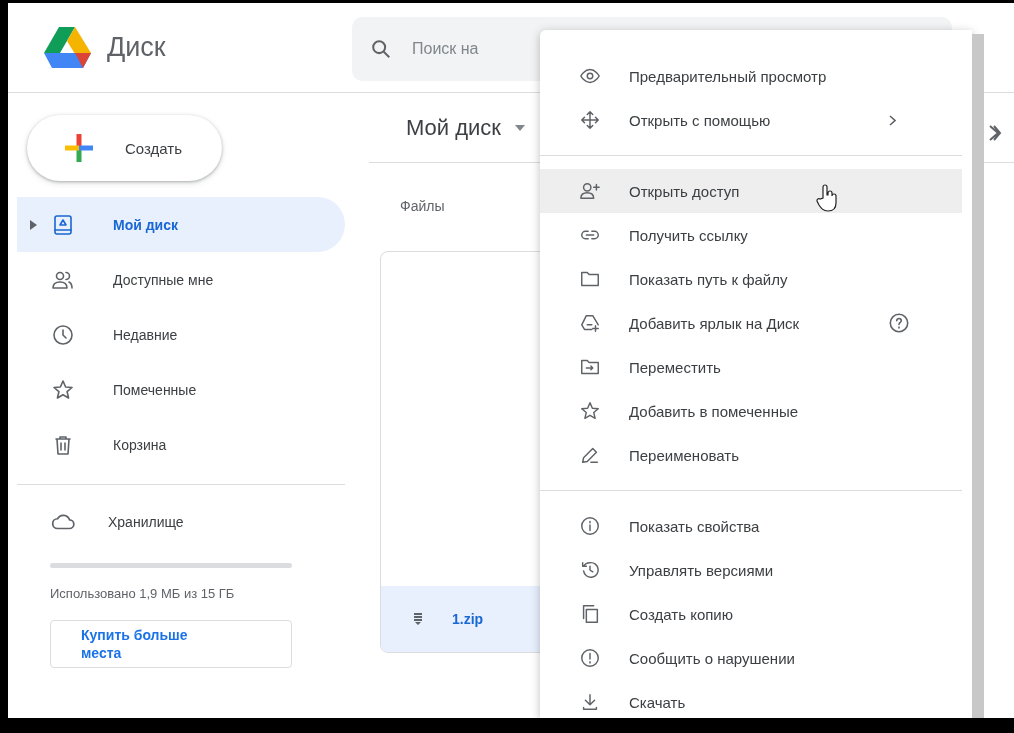 The width and height of the screenshot is (1014, 733). What do you see at coordinates (63, 224) in the screenshot?
I see `drive-icon` at bounding box center [63, 224].